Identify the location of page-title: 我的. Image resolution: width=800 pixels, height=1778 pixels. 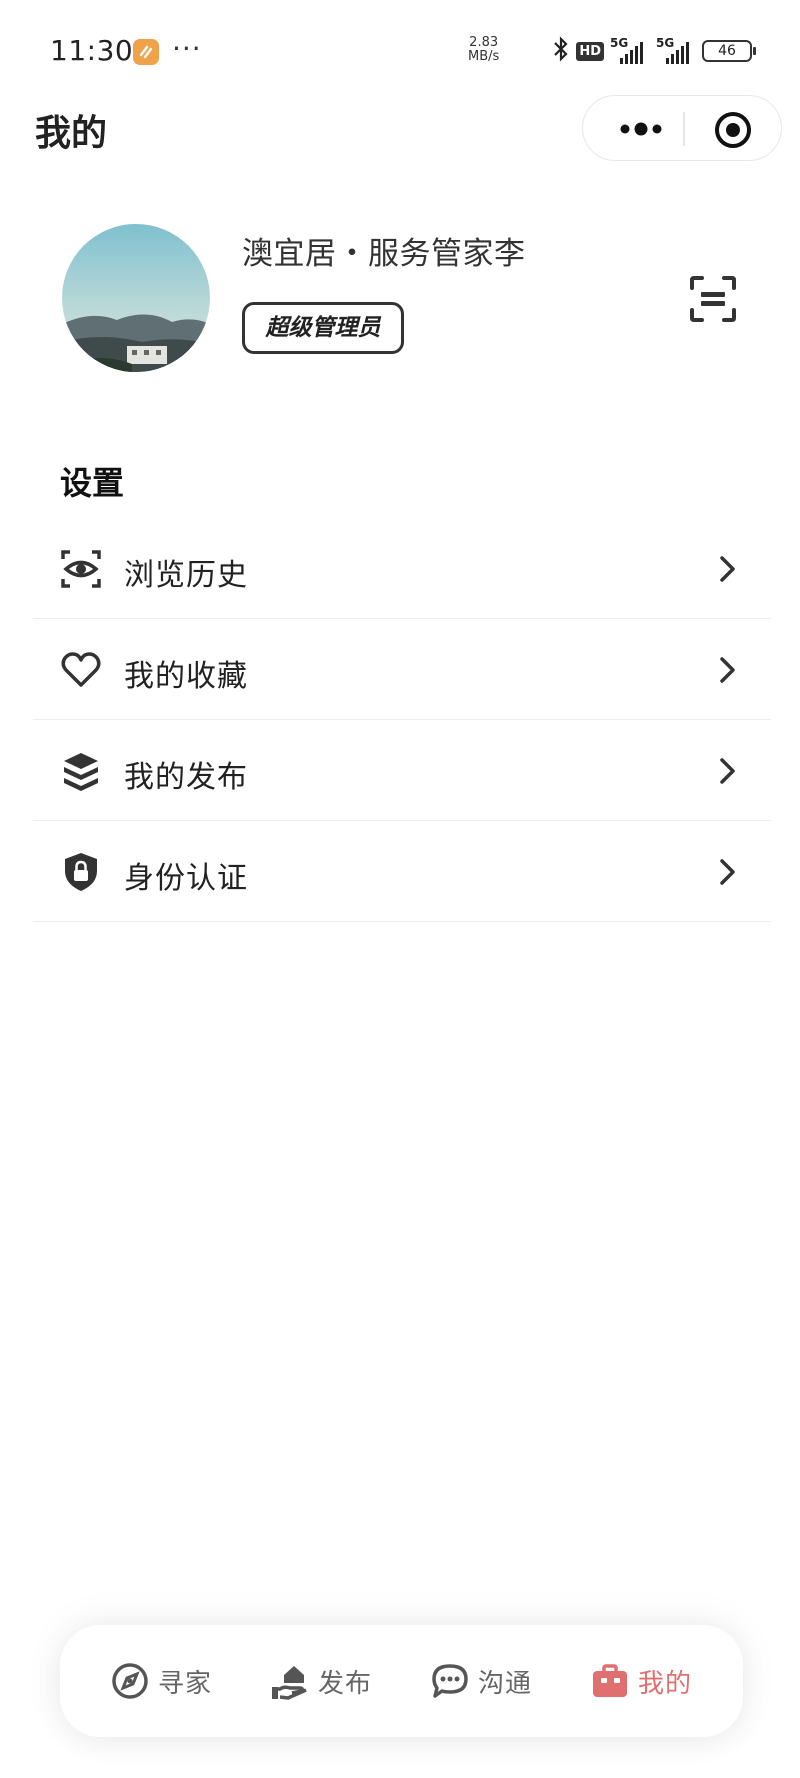
(71, 133).